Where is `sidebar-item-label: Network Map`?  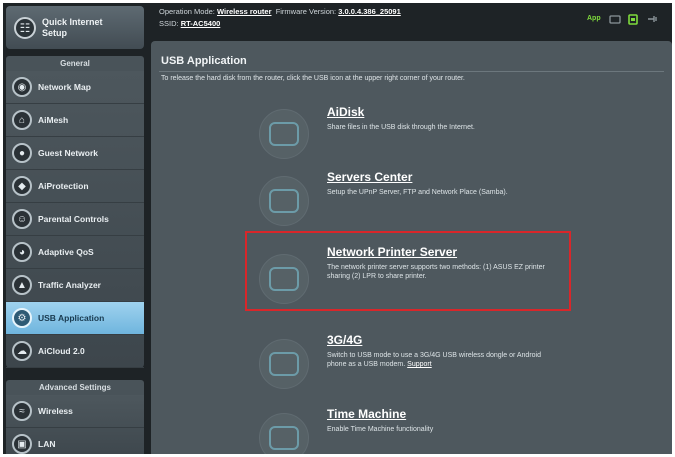 sidebar-item-label: Network Map is located at coordinates (64, 87).